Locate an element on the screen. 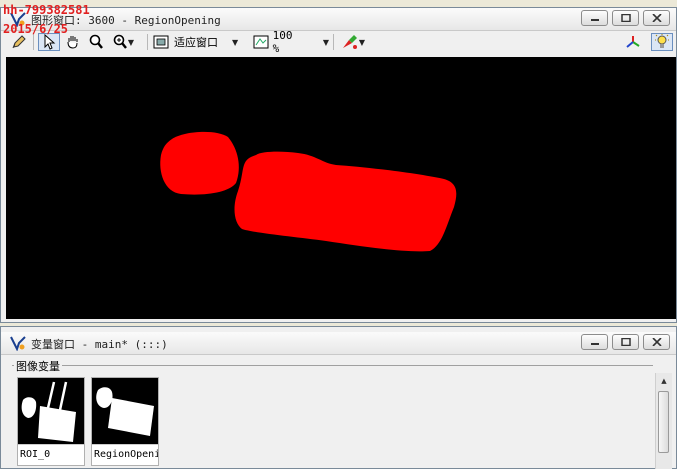 The image size is (677, 469). region-blob-left is located at coordinates (199, 163).